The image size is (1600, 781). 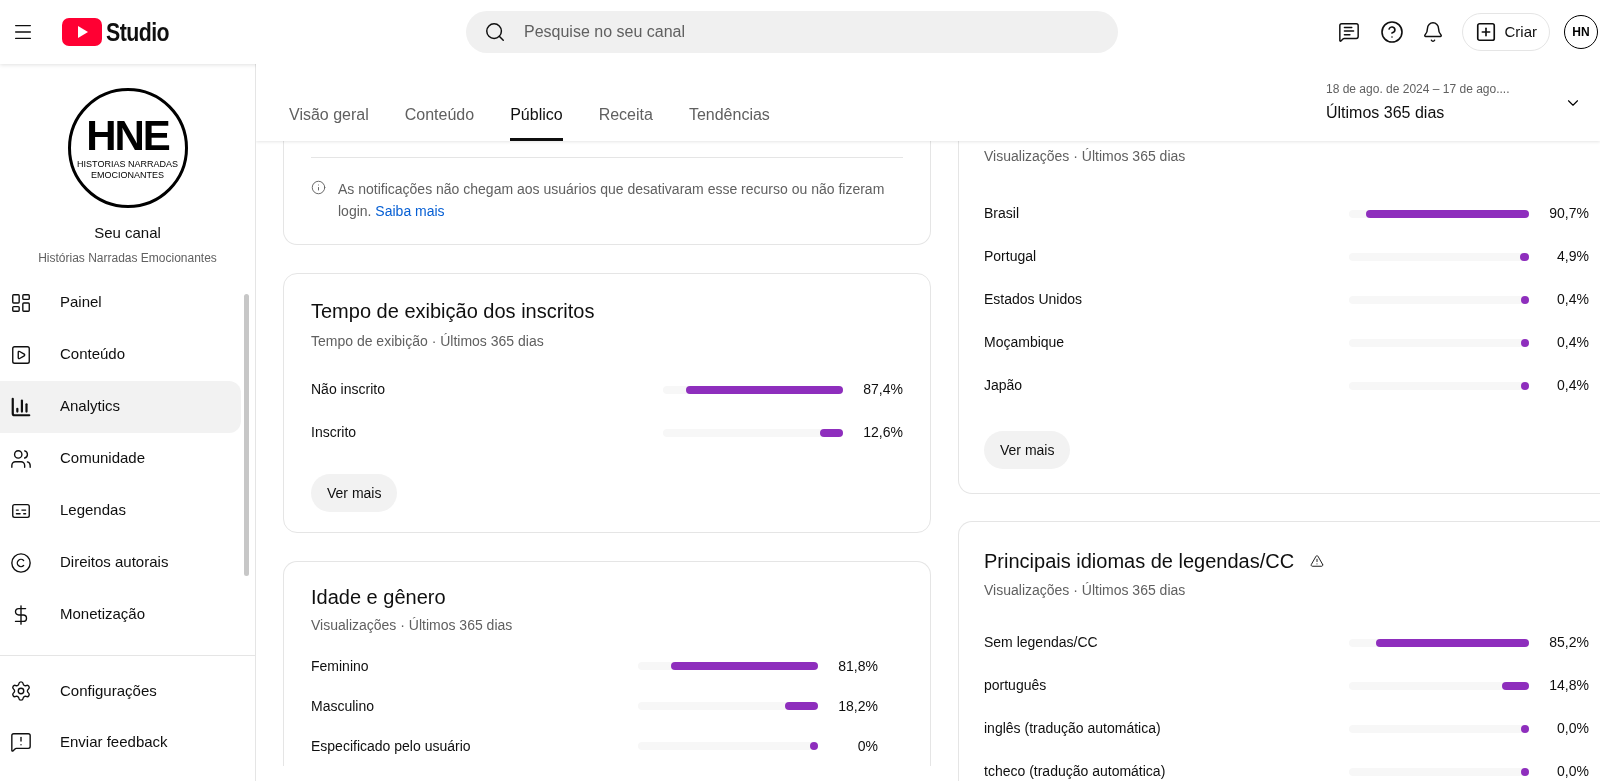 What do you see at coordinates (120, 458) in the screenshot?
I see `nav-item: Comunidade` at bounding box center [120, 458].